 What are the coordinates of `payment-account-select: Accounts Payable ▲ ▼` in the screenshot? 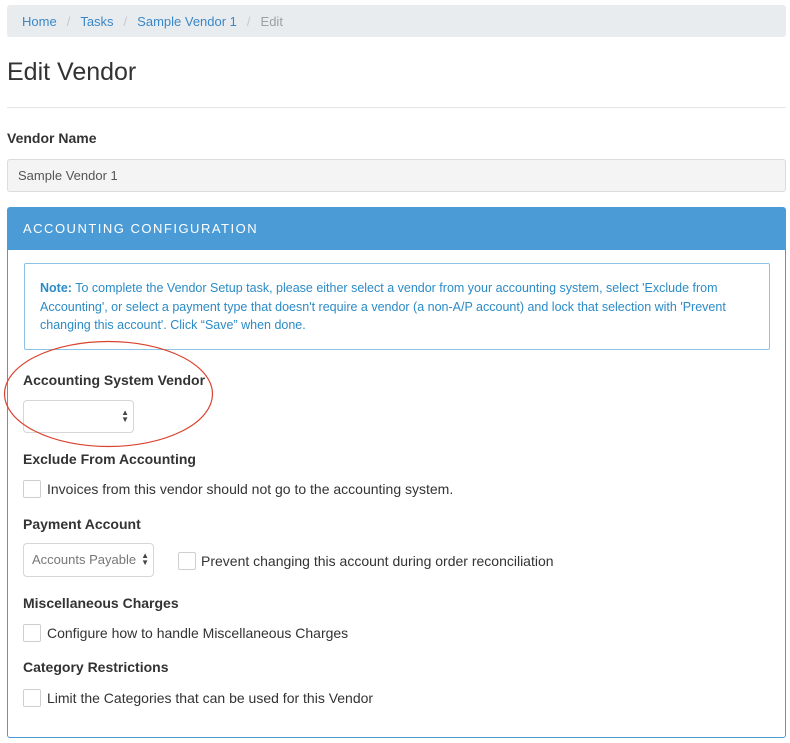 It's located at (88, 560).